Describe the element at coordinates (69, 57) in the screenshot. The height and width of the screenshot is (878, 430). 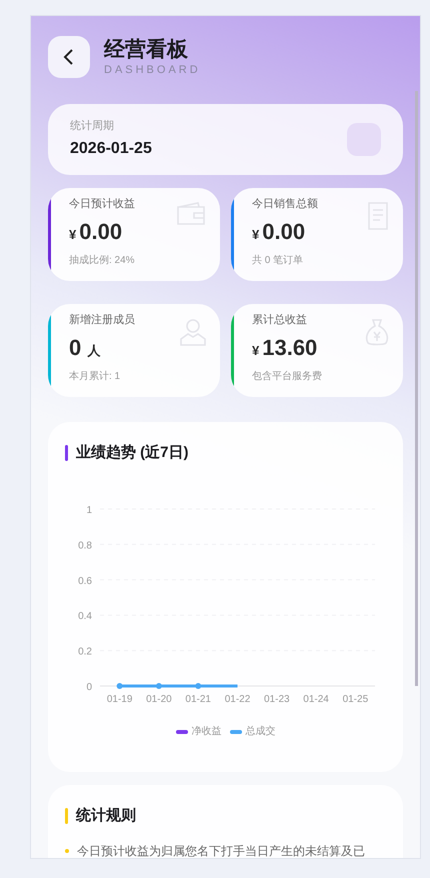
I see `back-button` at that location.